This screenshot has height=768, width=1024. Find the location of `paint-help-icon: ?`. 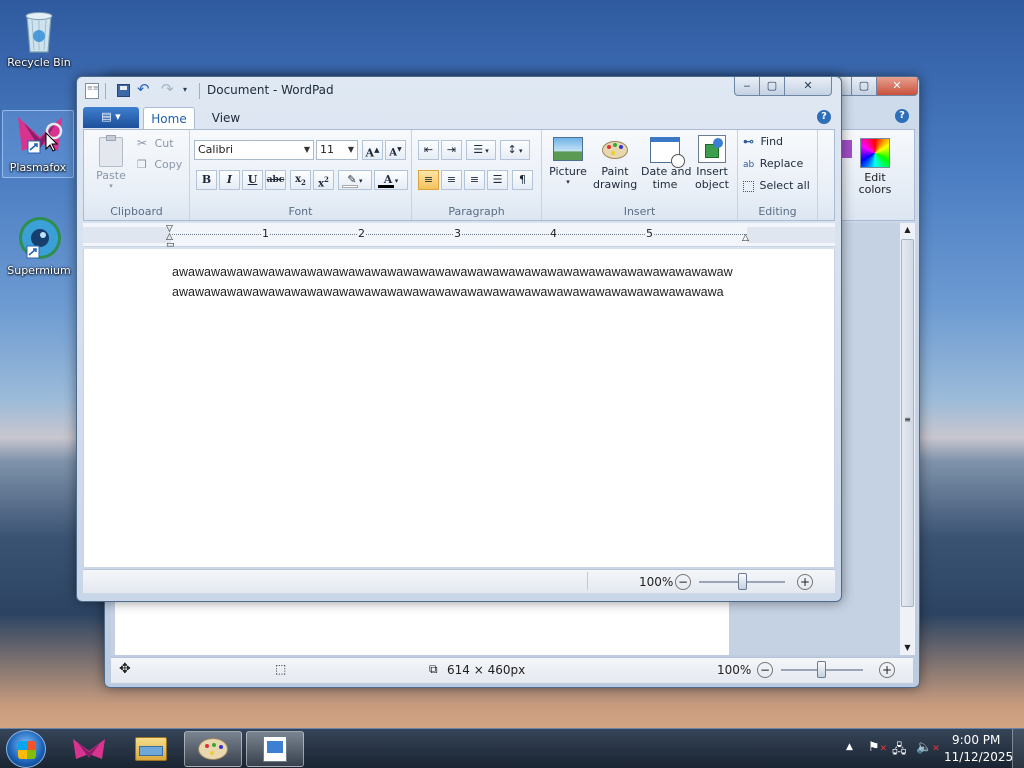

paint-help-icon: ? is located at coordinates (902, 116).